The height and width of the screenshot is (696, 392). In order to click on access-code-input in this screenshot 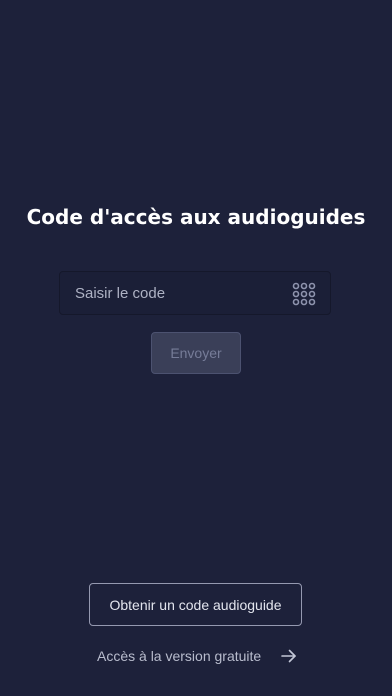, I will do `click(175, 293)`.